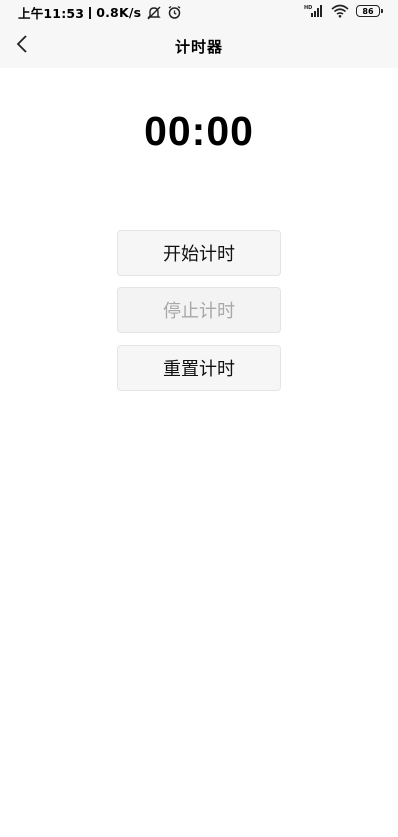 The image size is (398, 837). I want to click on alarm-clock-icon, so click(174, 12).